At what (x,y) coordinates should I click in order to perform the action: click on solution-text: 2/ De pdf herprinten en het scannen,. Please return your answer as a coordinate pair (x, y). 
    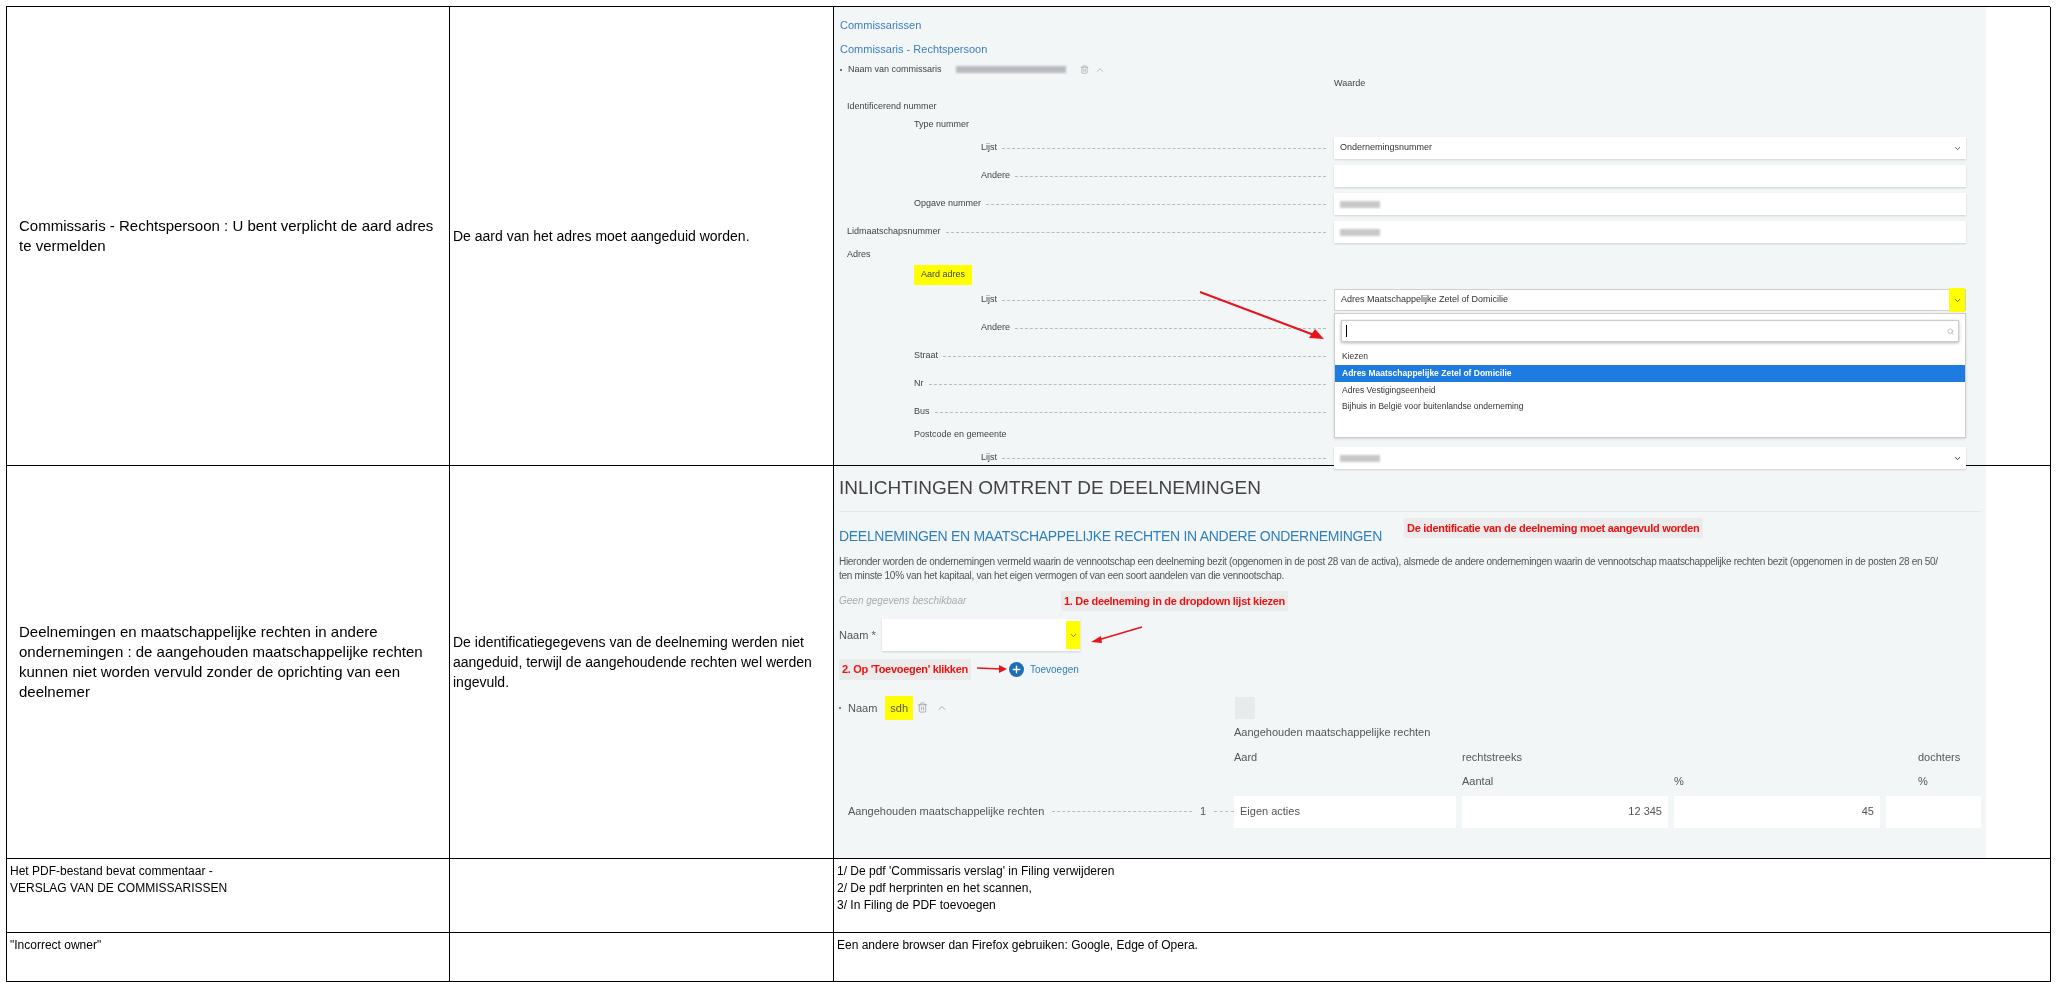
    Looking at the image, I should click on (935, 888).